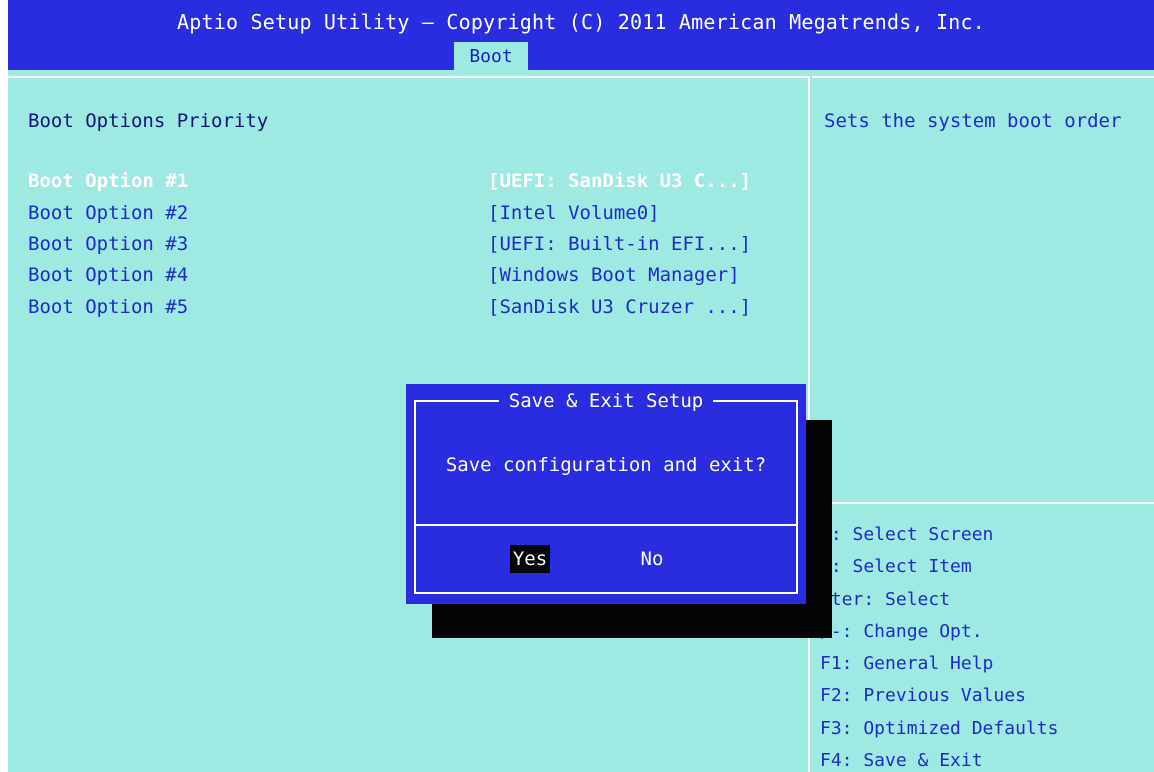 The image size is (1154, 772). I want to click on boot-option-5-label: Boot Option #5, so click(108, 307).